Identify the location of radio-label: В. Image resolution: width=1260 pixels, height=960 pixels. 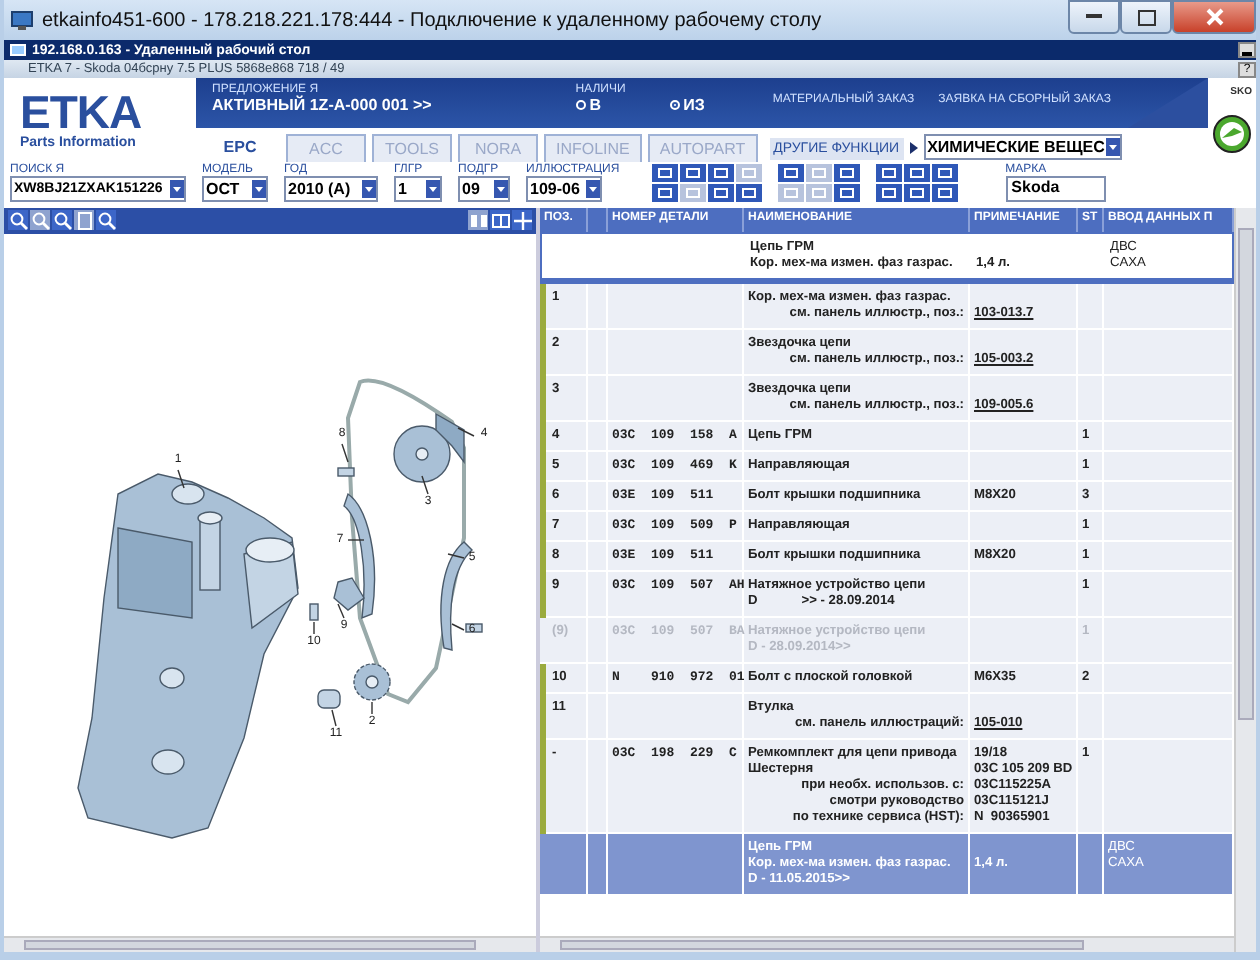
(595, 105).